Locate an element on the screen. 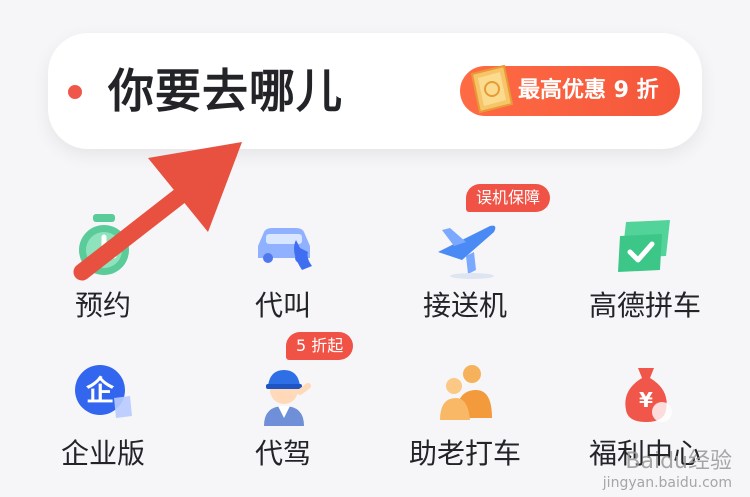 This screenshot has height=497, width=750. money-bag-icon: ¥ is located at coordinates (648, 395).